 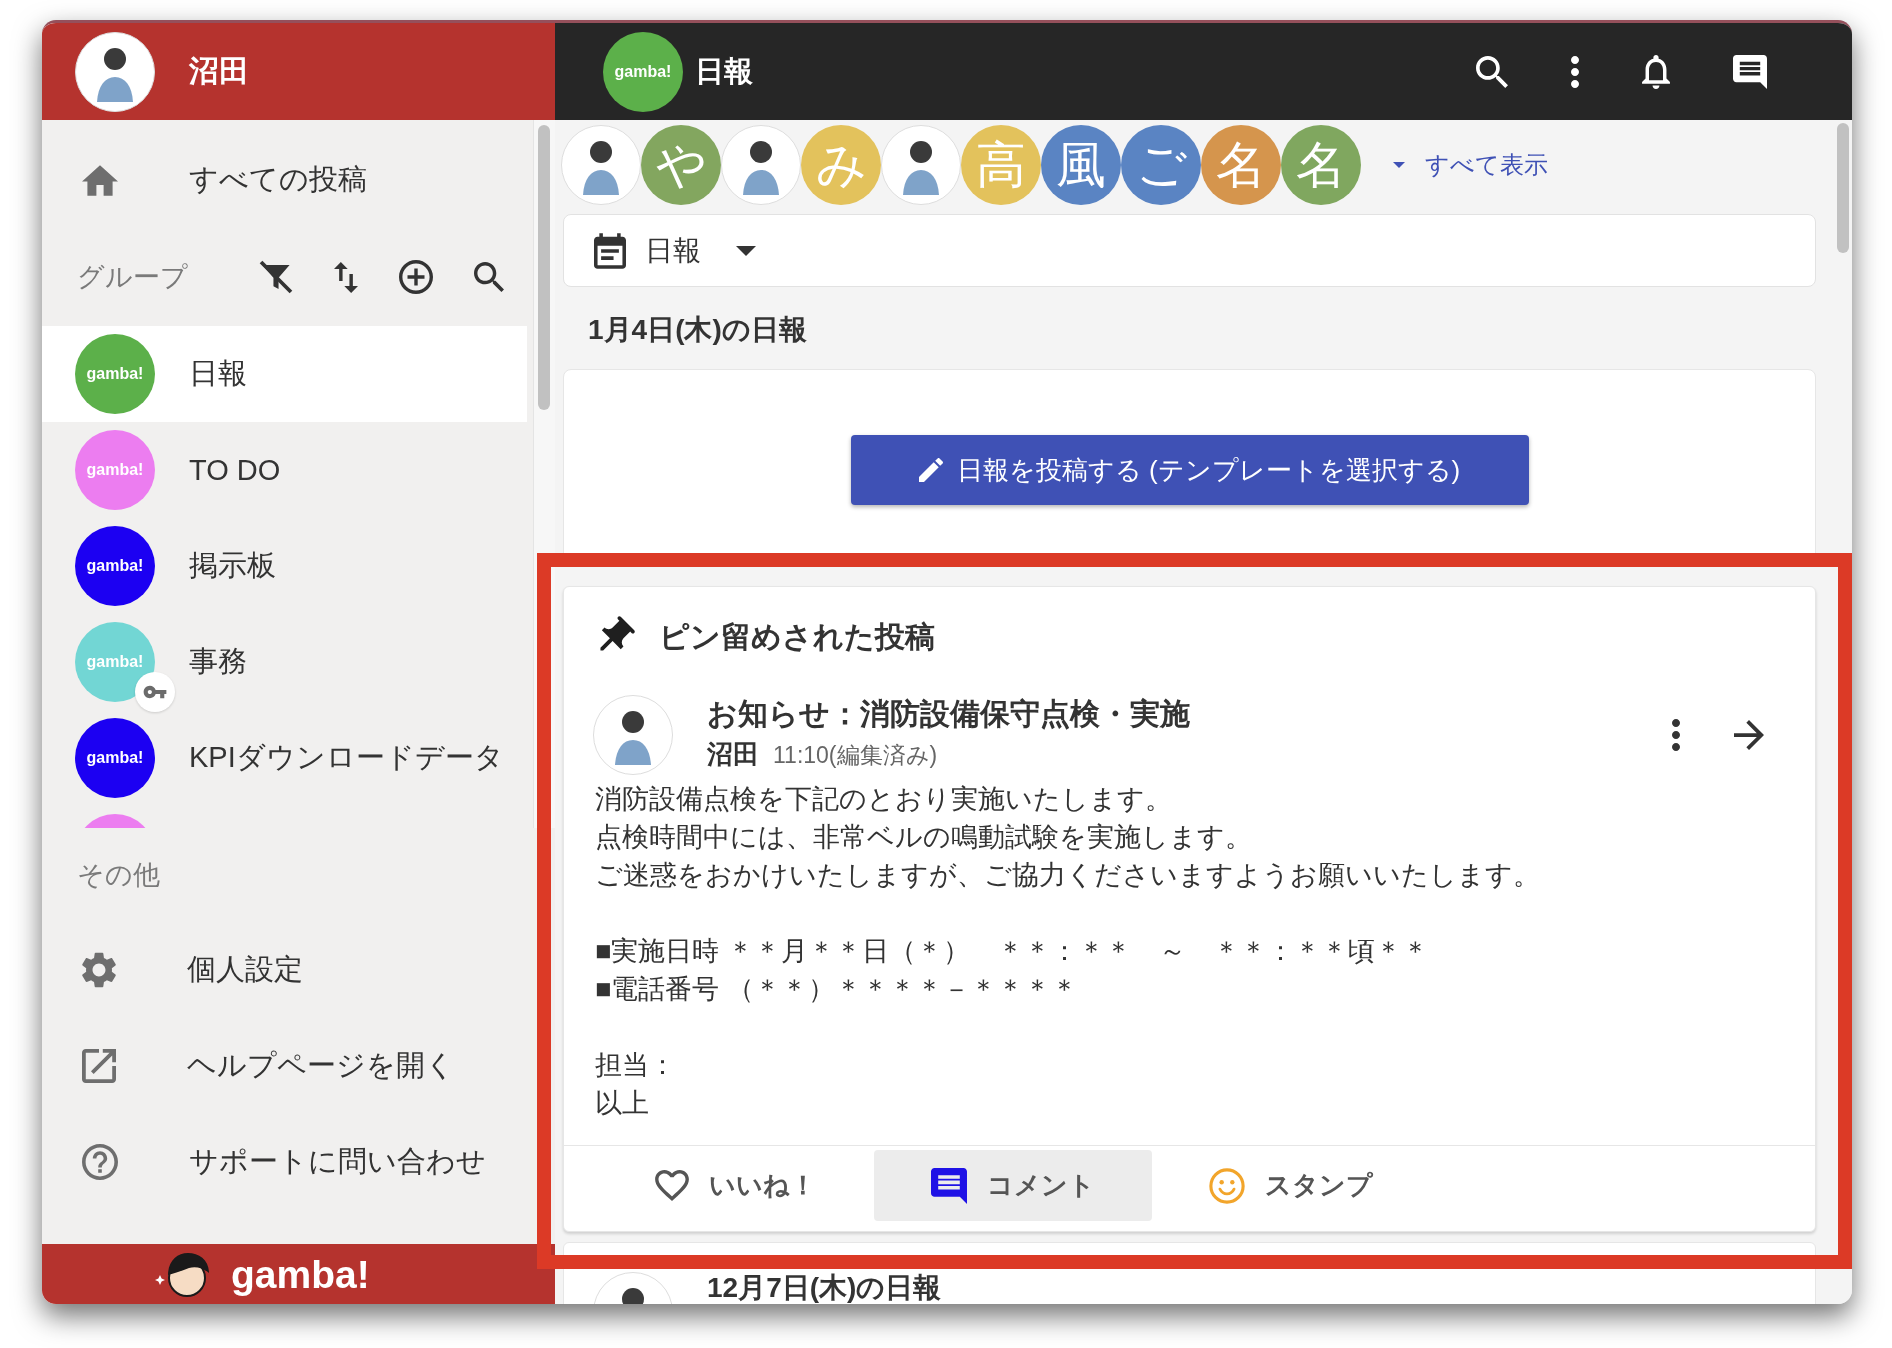 What do you see at coordinates (1227, 1185) in the screenshot?
I see `smiley-icon` at bounding box center [1227, 1185].